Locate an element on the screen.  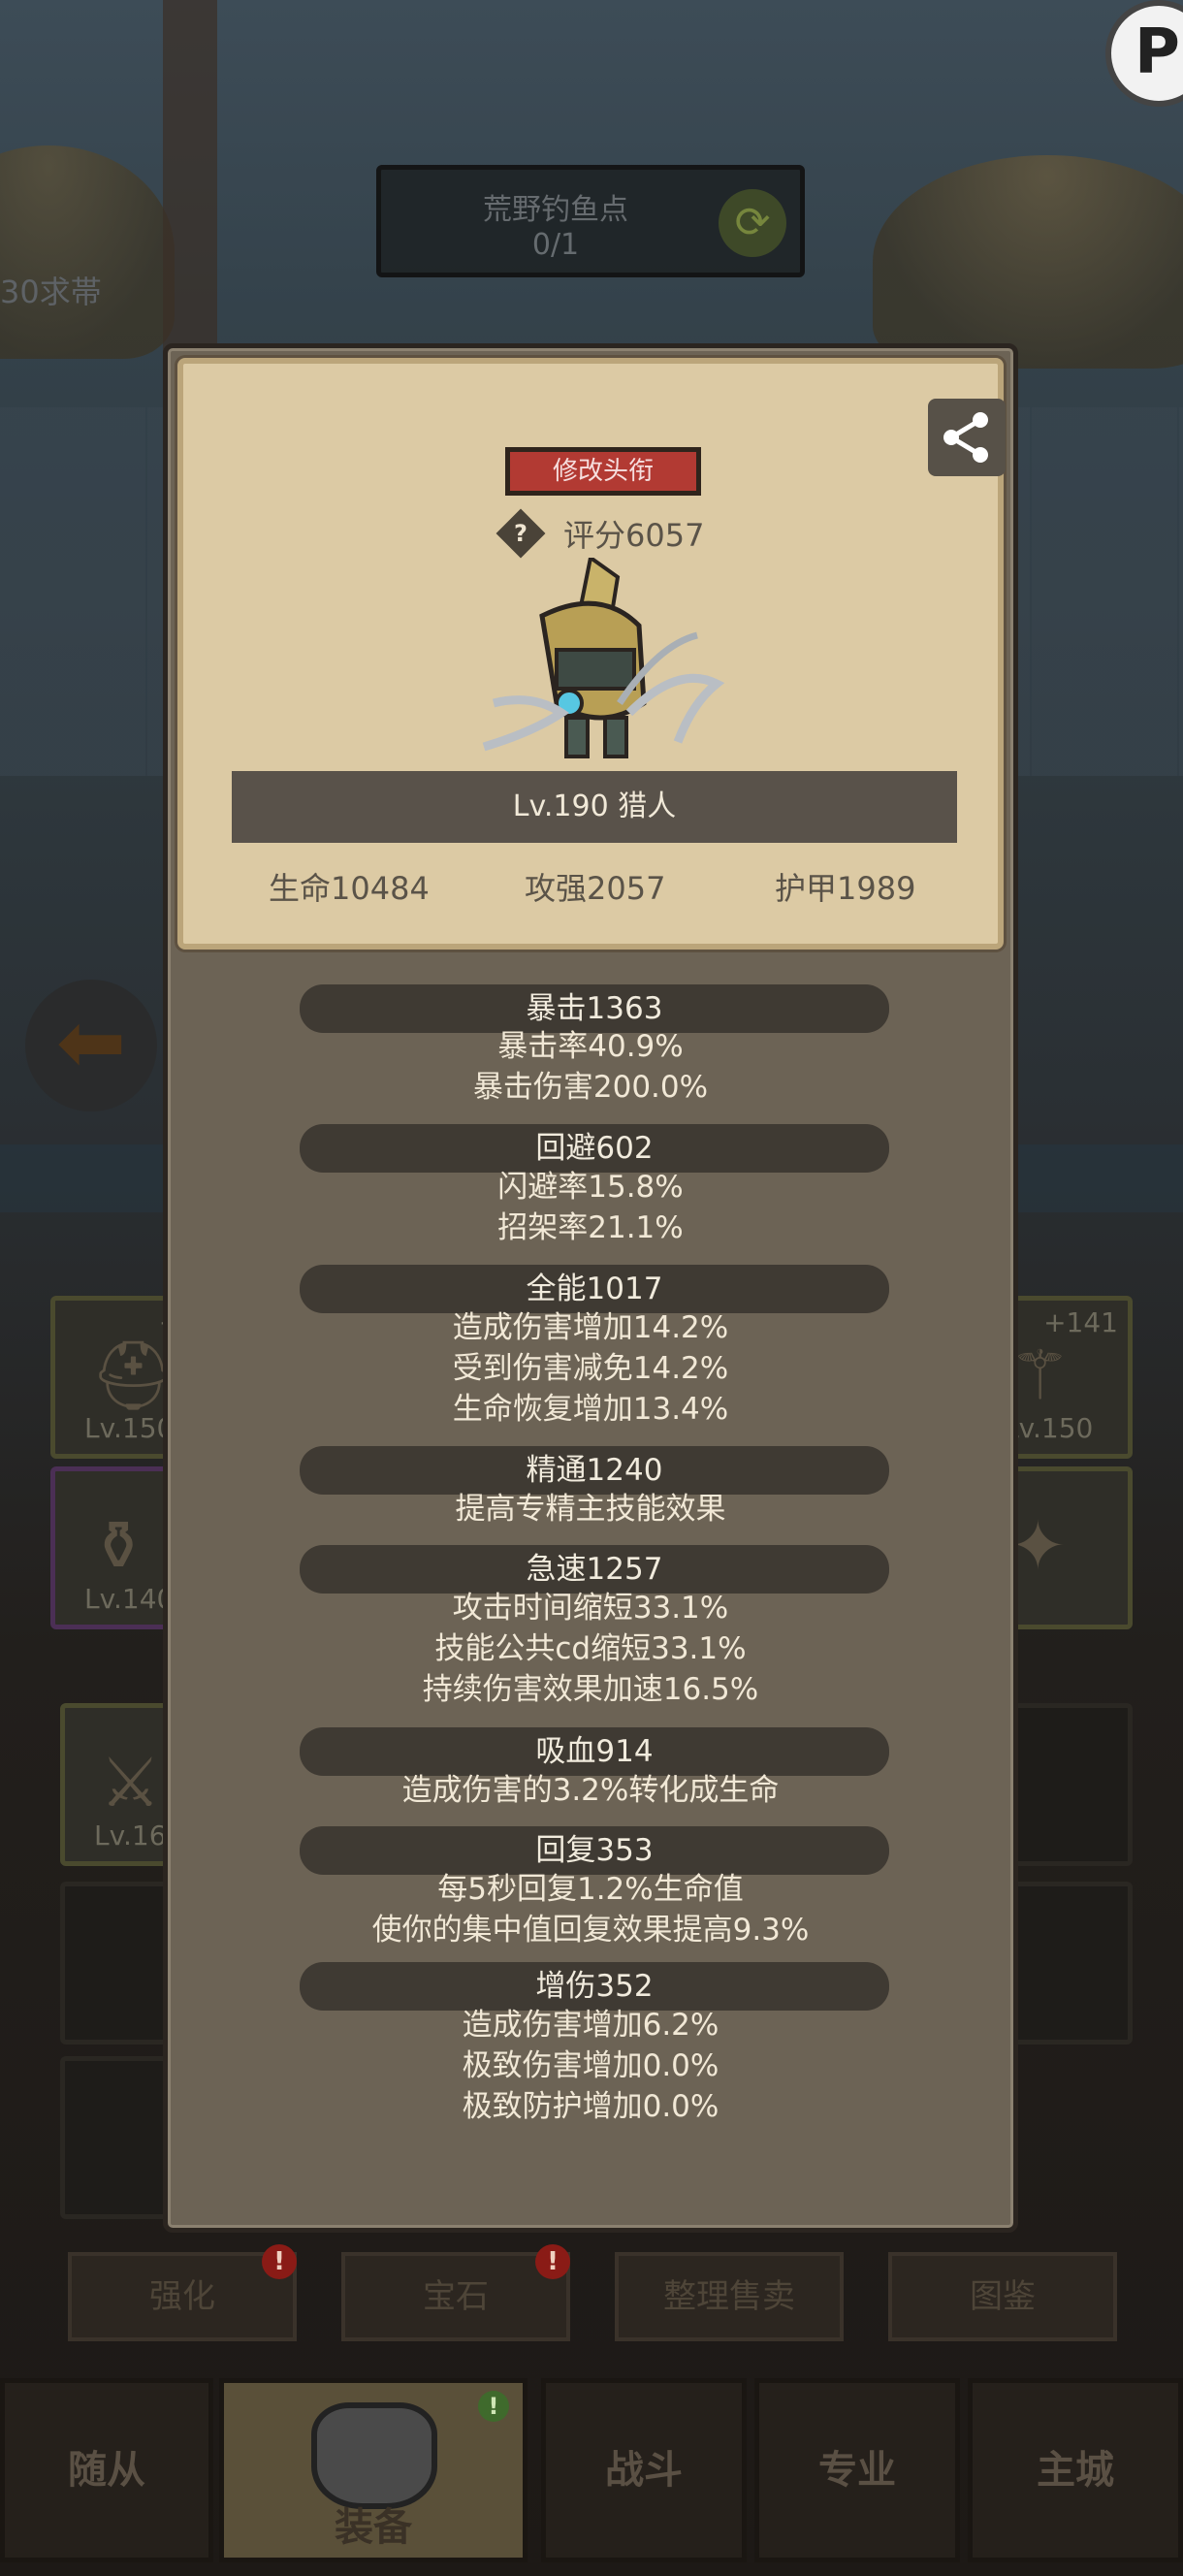
slot-level: Lv.140 is located at coordinates (129, 1599).